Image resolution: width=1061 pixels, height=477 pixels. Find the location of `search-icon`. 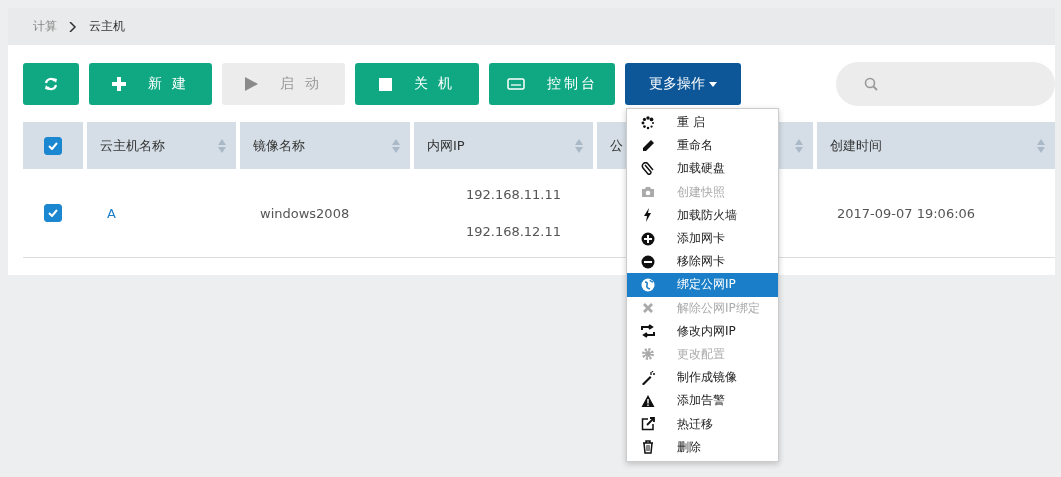

search-icon is located at coordinates (871, 84).